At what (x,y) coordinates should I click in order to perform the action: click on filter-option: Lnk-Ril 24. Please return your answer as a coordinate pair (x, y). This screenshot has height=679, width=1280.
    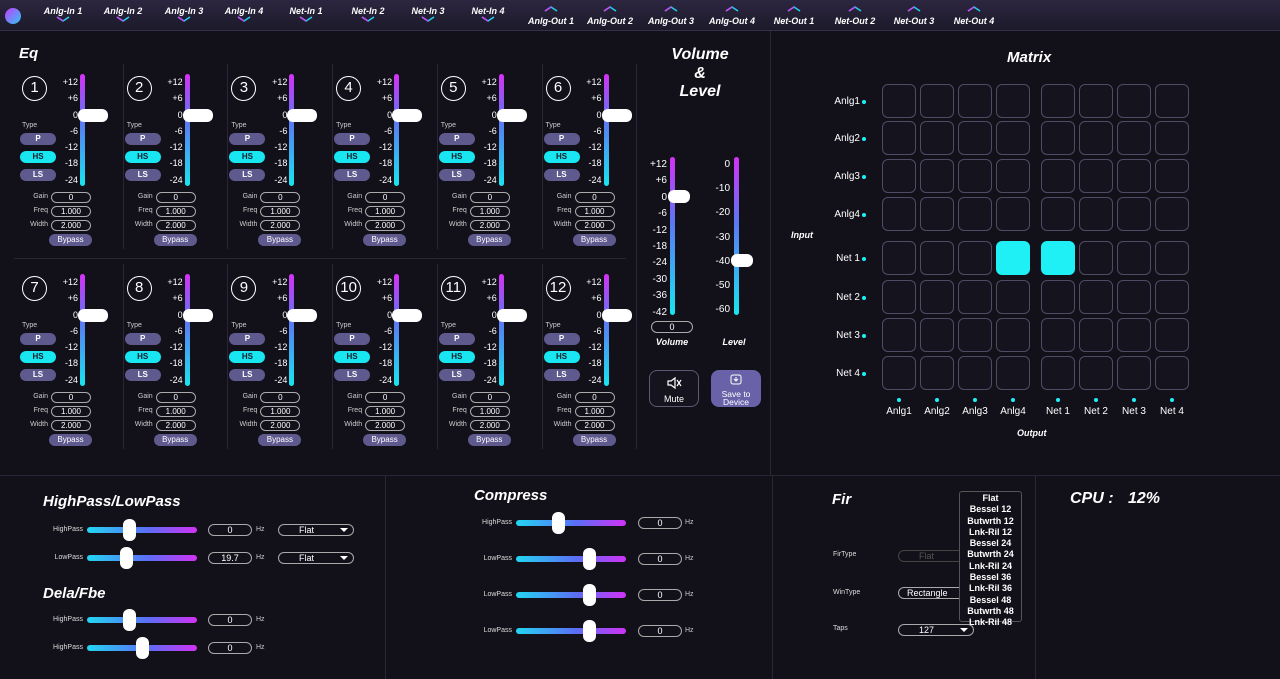
    Looking at the image, I should click on (990, 566).